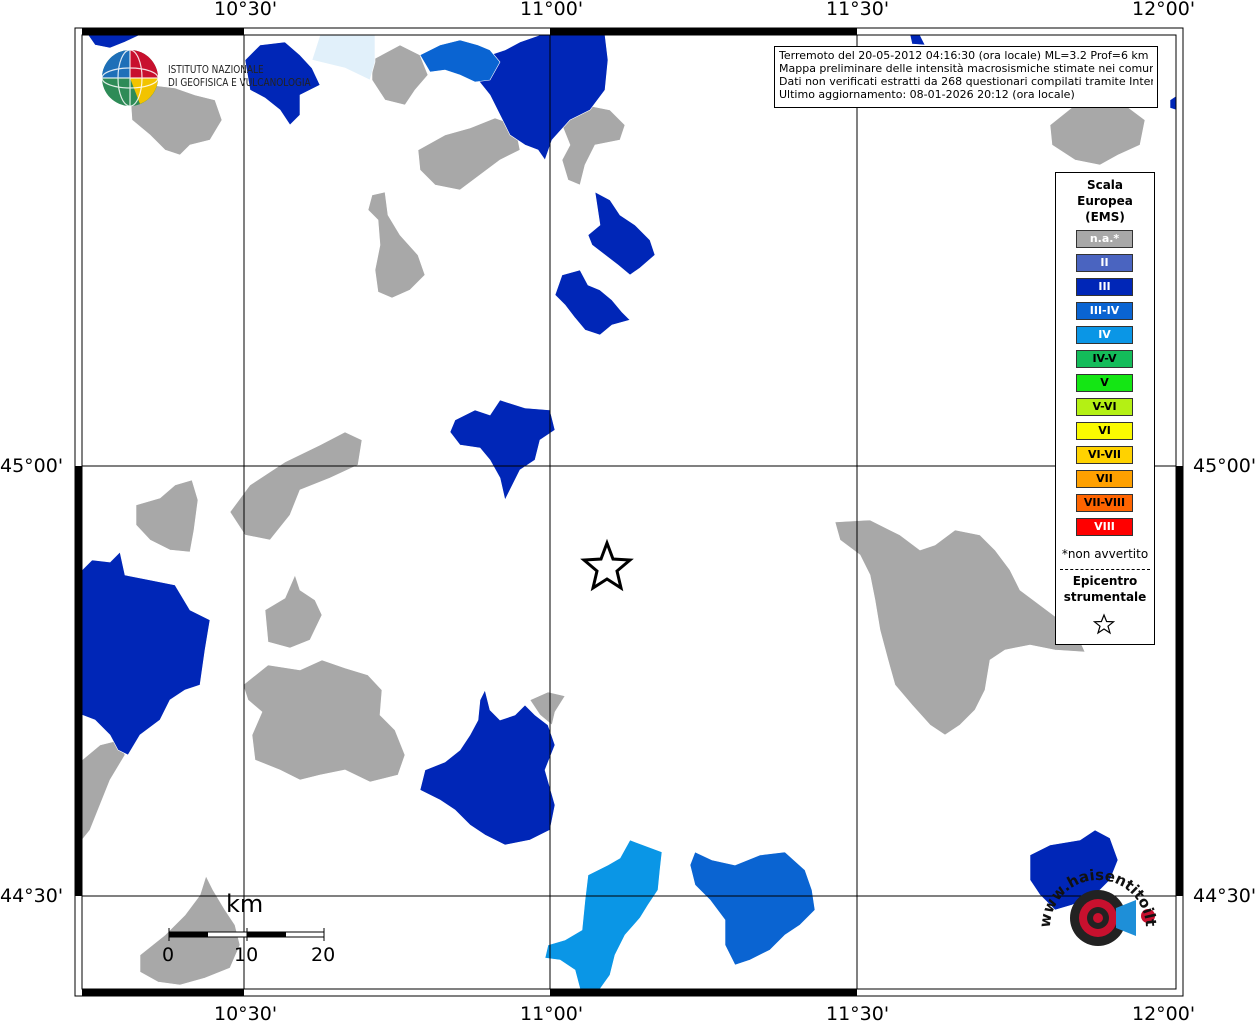 The height and width of the screenshot is (1025, 1257). I want to click on legend-swatch-vi-vii: VI-VII, so click(1104, 455).